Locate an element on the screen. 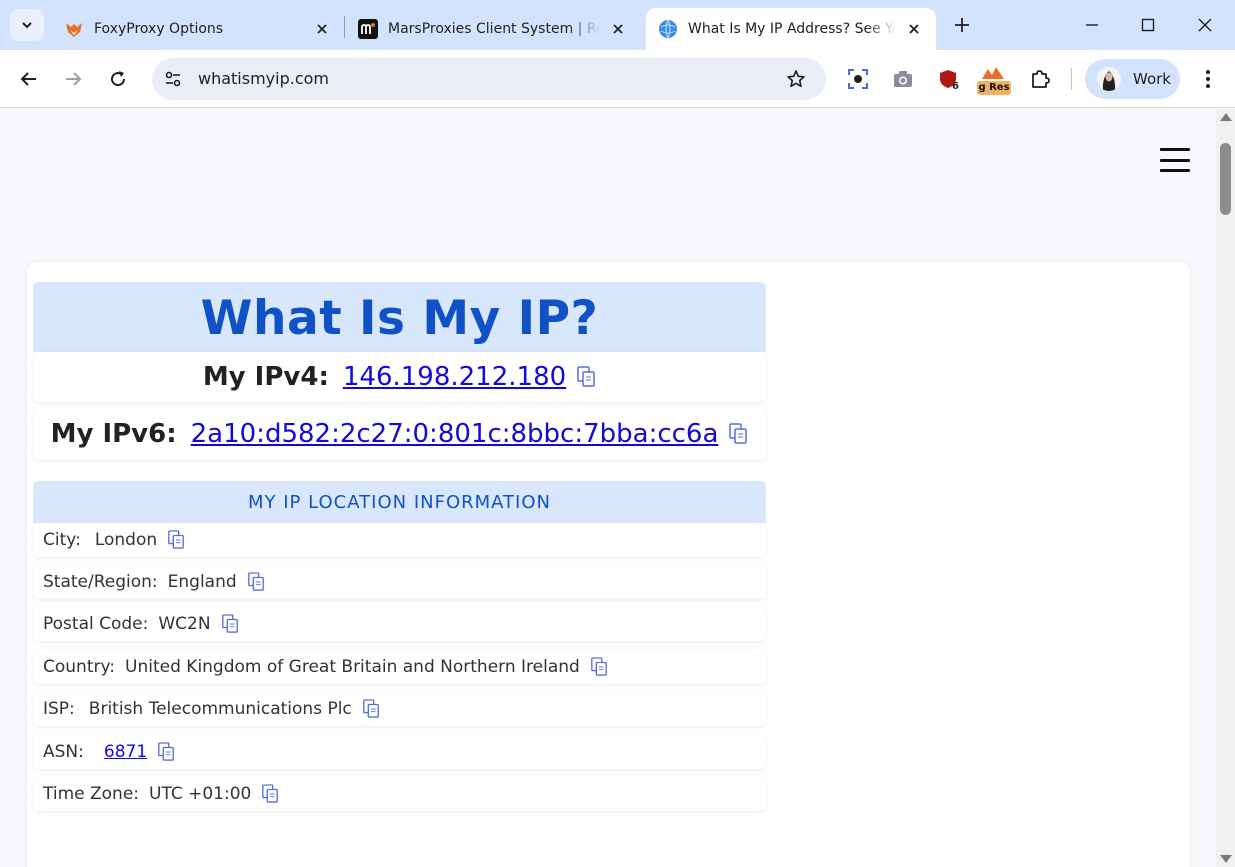 This screenshot has height=867, width=1235. page-title: What Is My IP? is located at coordinates (399, 318).